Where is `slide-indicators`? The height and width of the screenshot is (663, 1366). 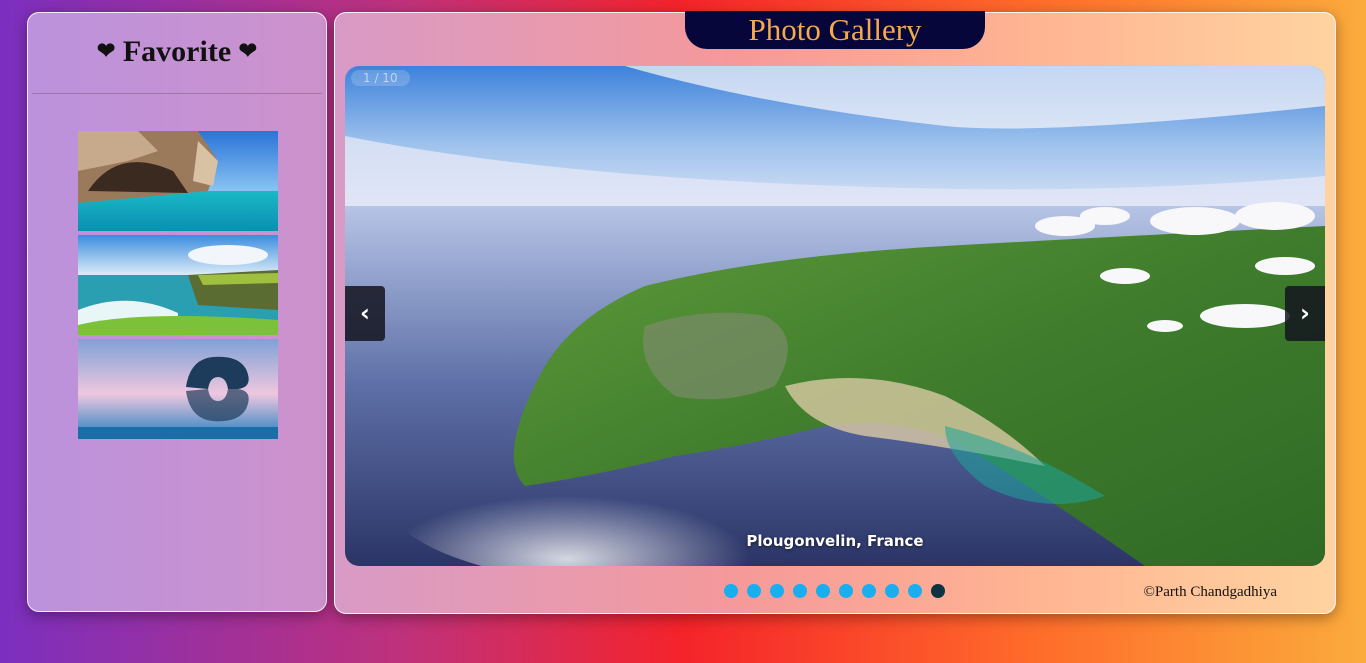 slide-indicators is located at coordinates (834, 591).